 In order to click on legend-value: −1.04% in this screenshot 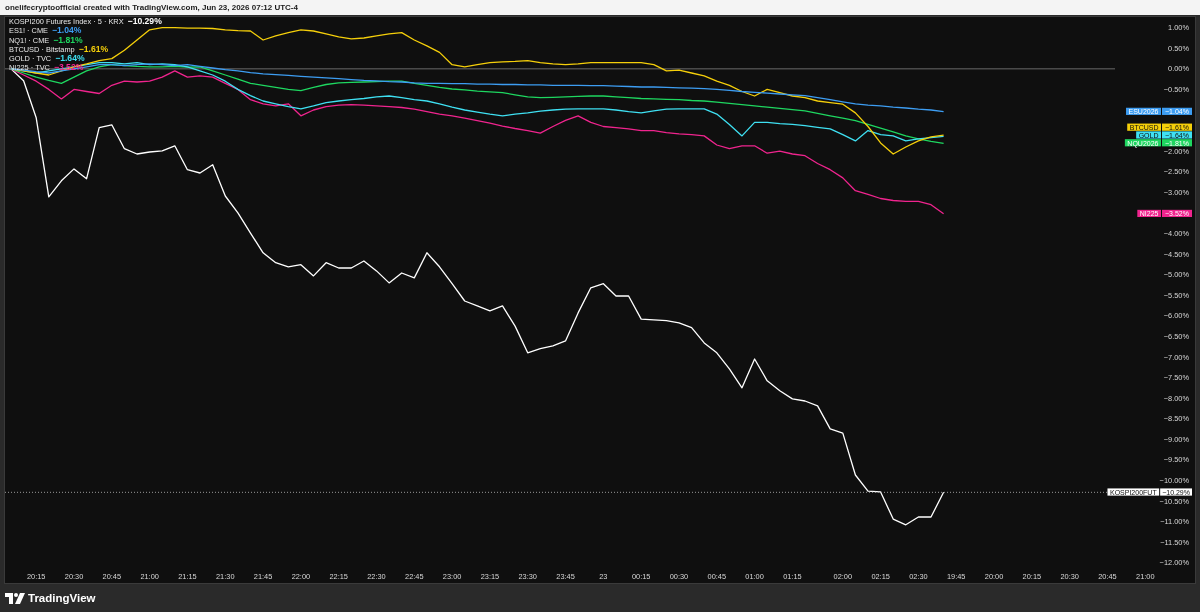, I will do `click(67, 30)`.